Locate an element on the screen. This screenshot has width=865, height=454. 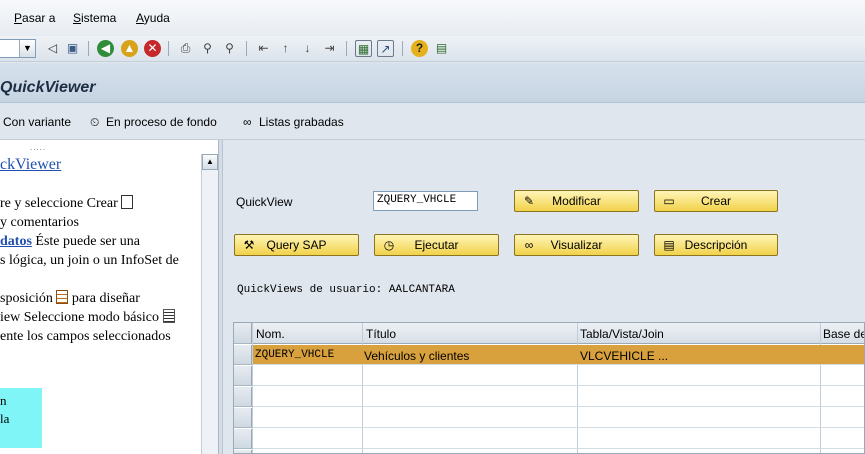
description-button: ▤ Descripción is located at coordinates (716, 245).